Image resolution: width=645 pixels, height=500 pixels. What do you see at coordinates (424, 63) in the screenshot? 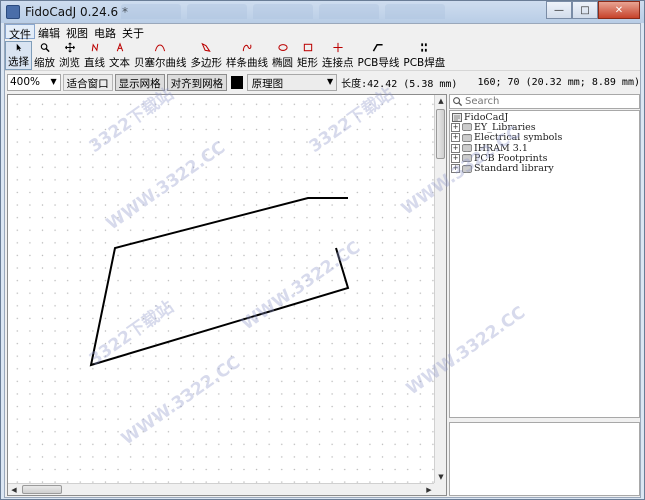
I see `tool-label: PCB焊盘` at bounding box center [424, 63].